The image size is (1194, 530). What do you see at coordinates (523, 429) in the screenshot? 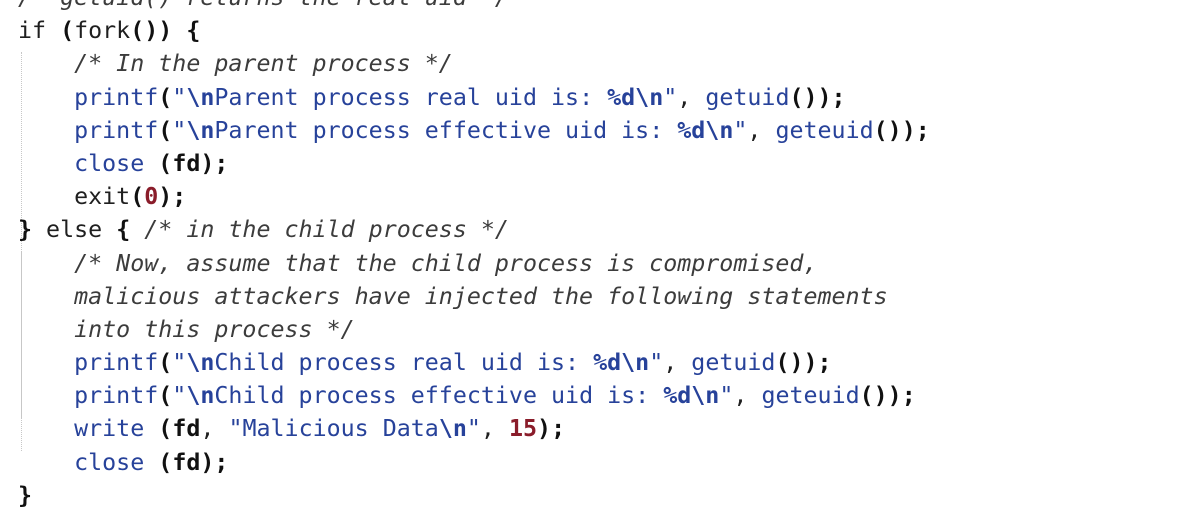
I see `code-token: 15` at bounding box center [523, 429].